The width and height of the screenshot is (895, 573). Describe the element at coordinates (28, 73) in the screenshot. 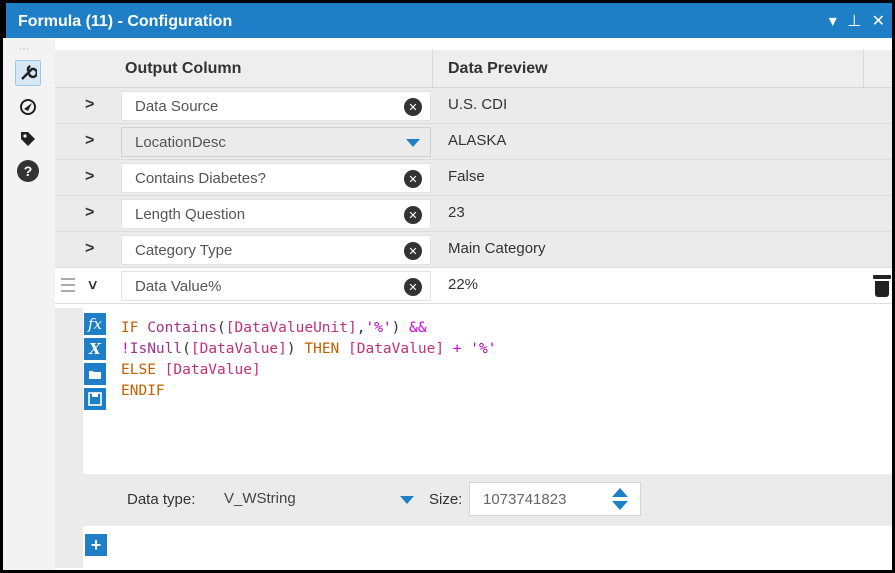

I see `wrench-icon` at that location.